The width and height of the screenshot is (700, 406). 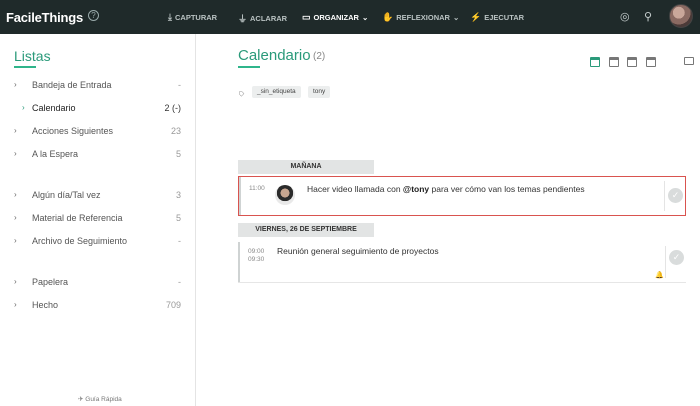 What do you see at coordinates (98, 306) in the screenshot?
I see `sidebar-item-hecho: › Hecho 709` at bounding box center [98, 306].